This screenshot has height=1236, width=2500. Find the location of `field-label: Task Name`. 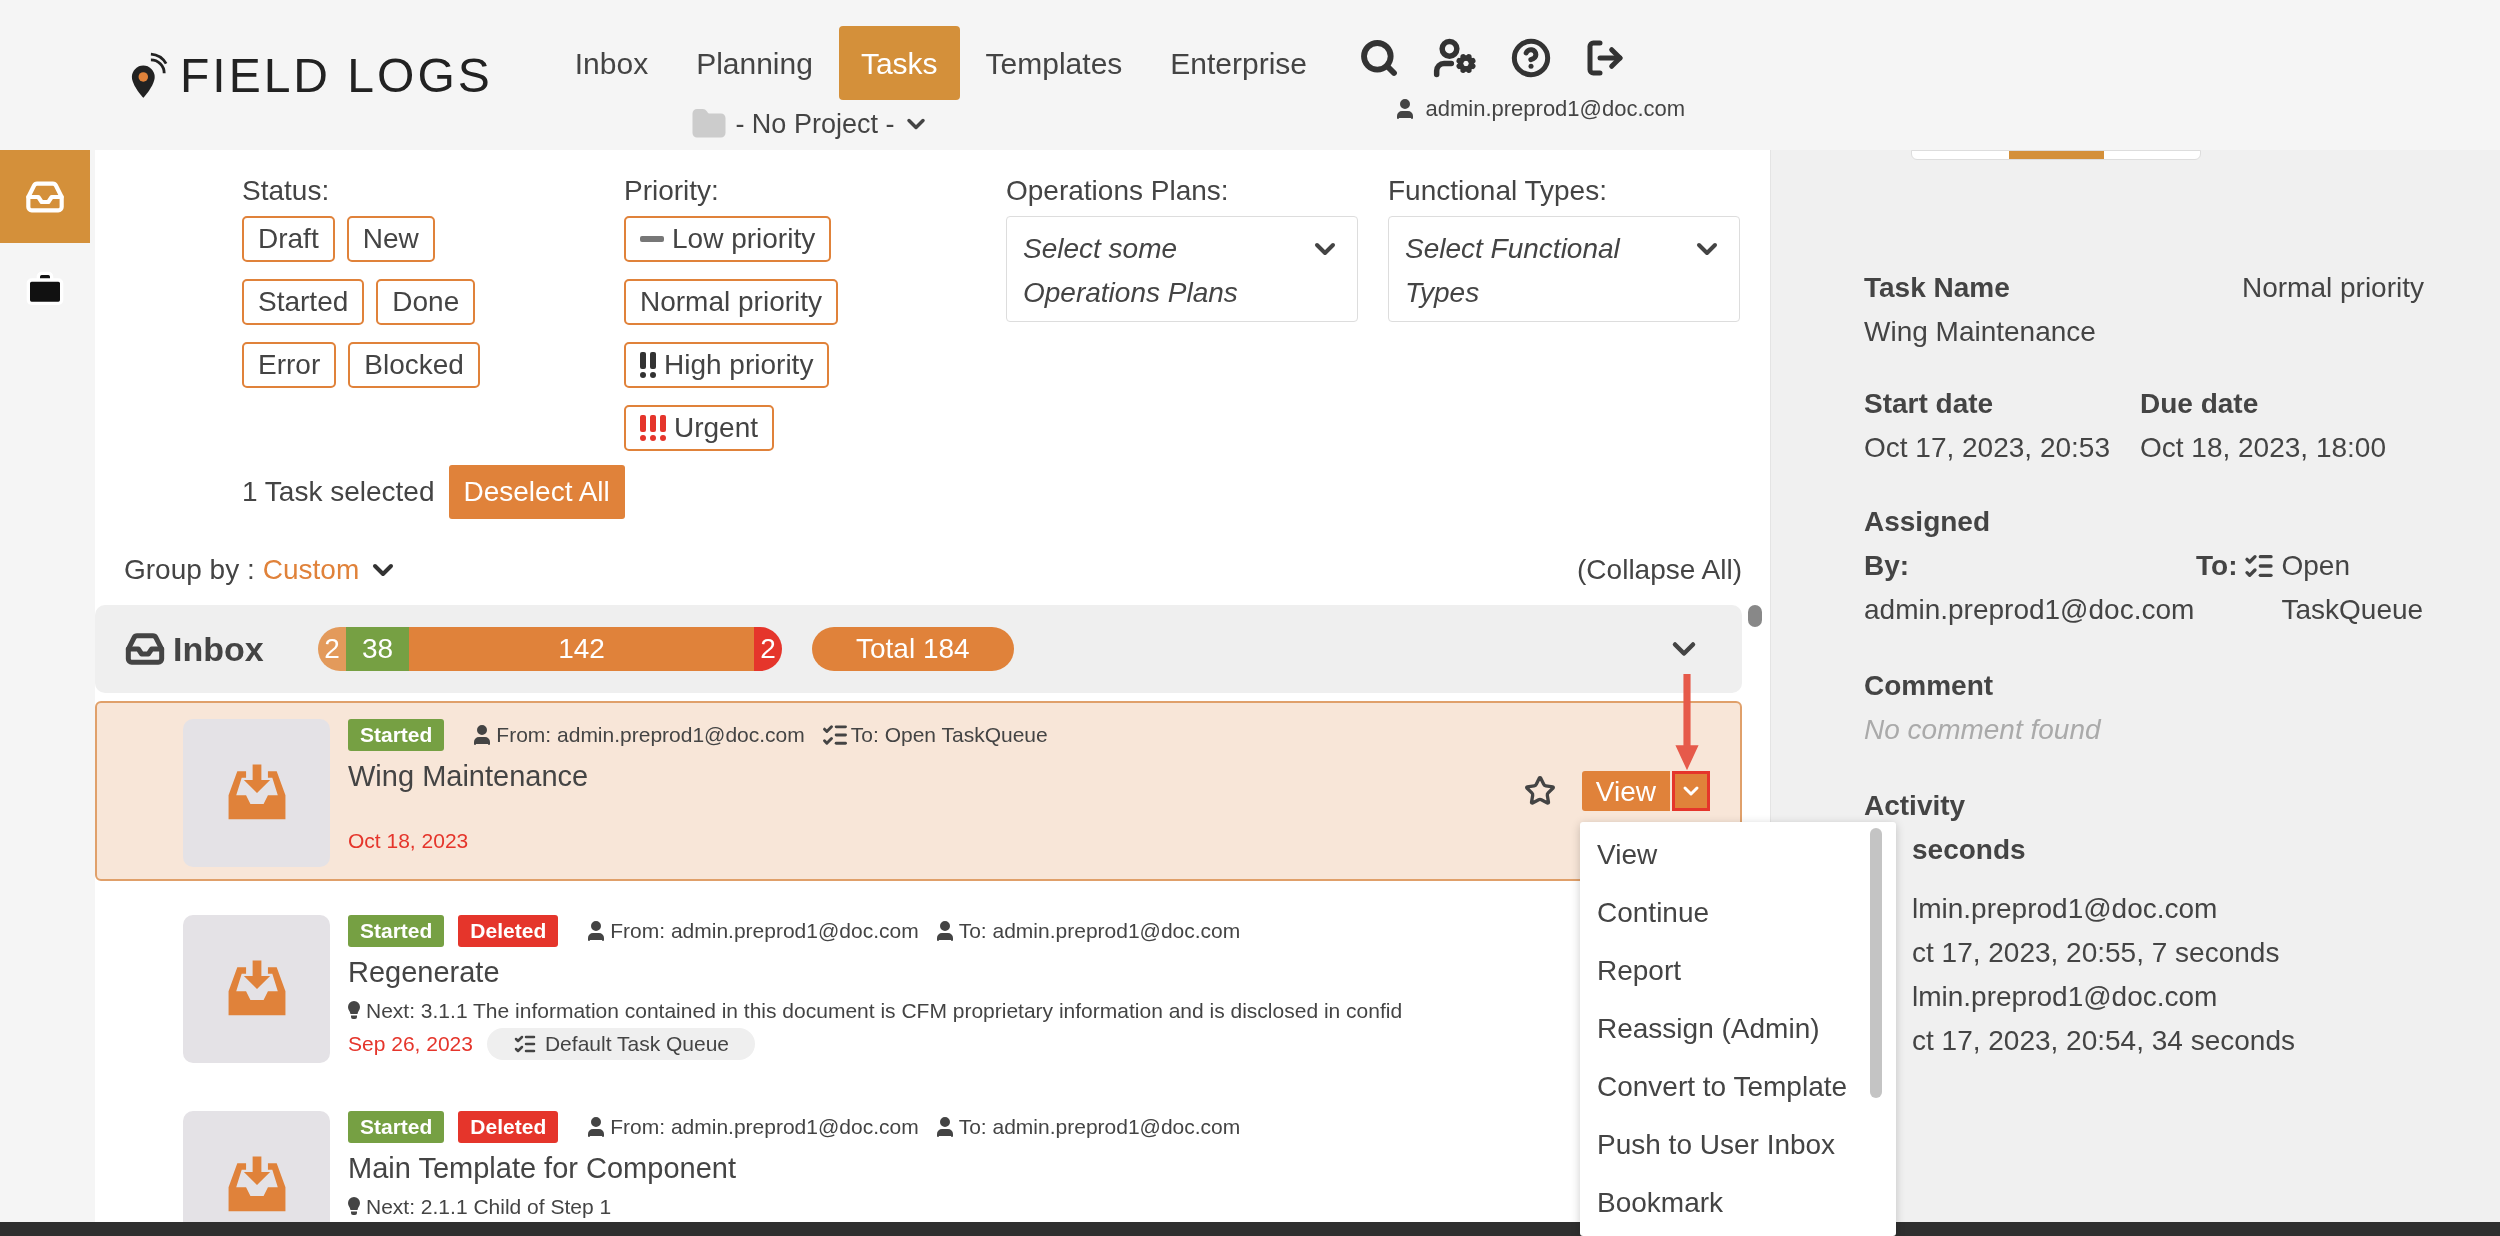

field-label: Task Name is located at coordinates (1937, 288).